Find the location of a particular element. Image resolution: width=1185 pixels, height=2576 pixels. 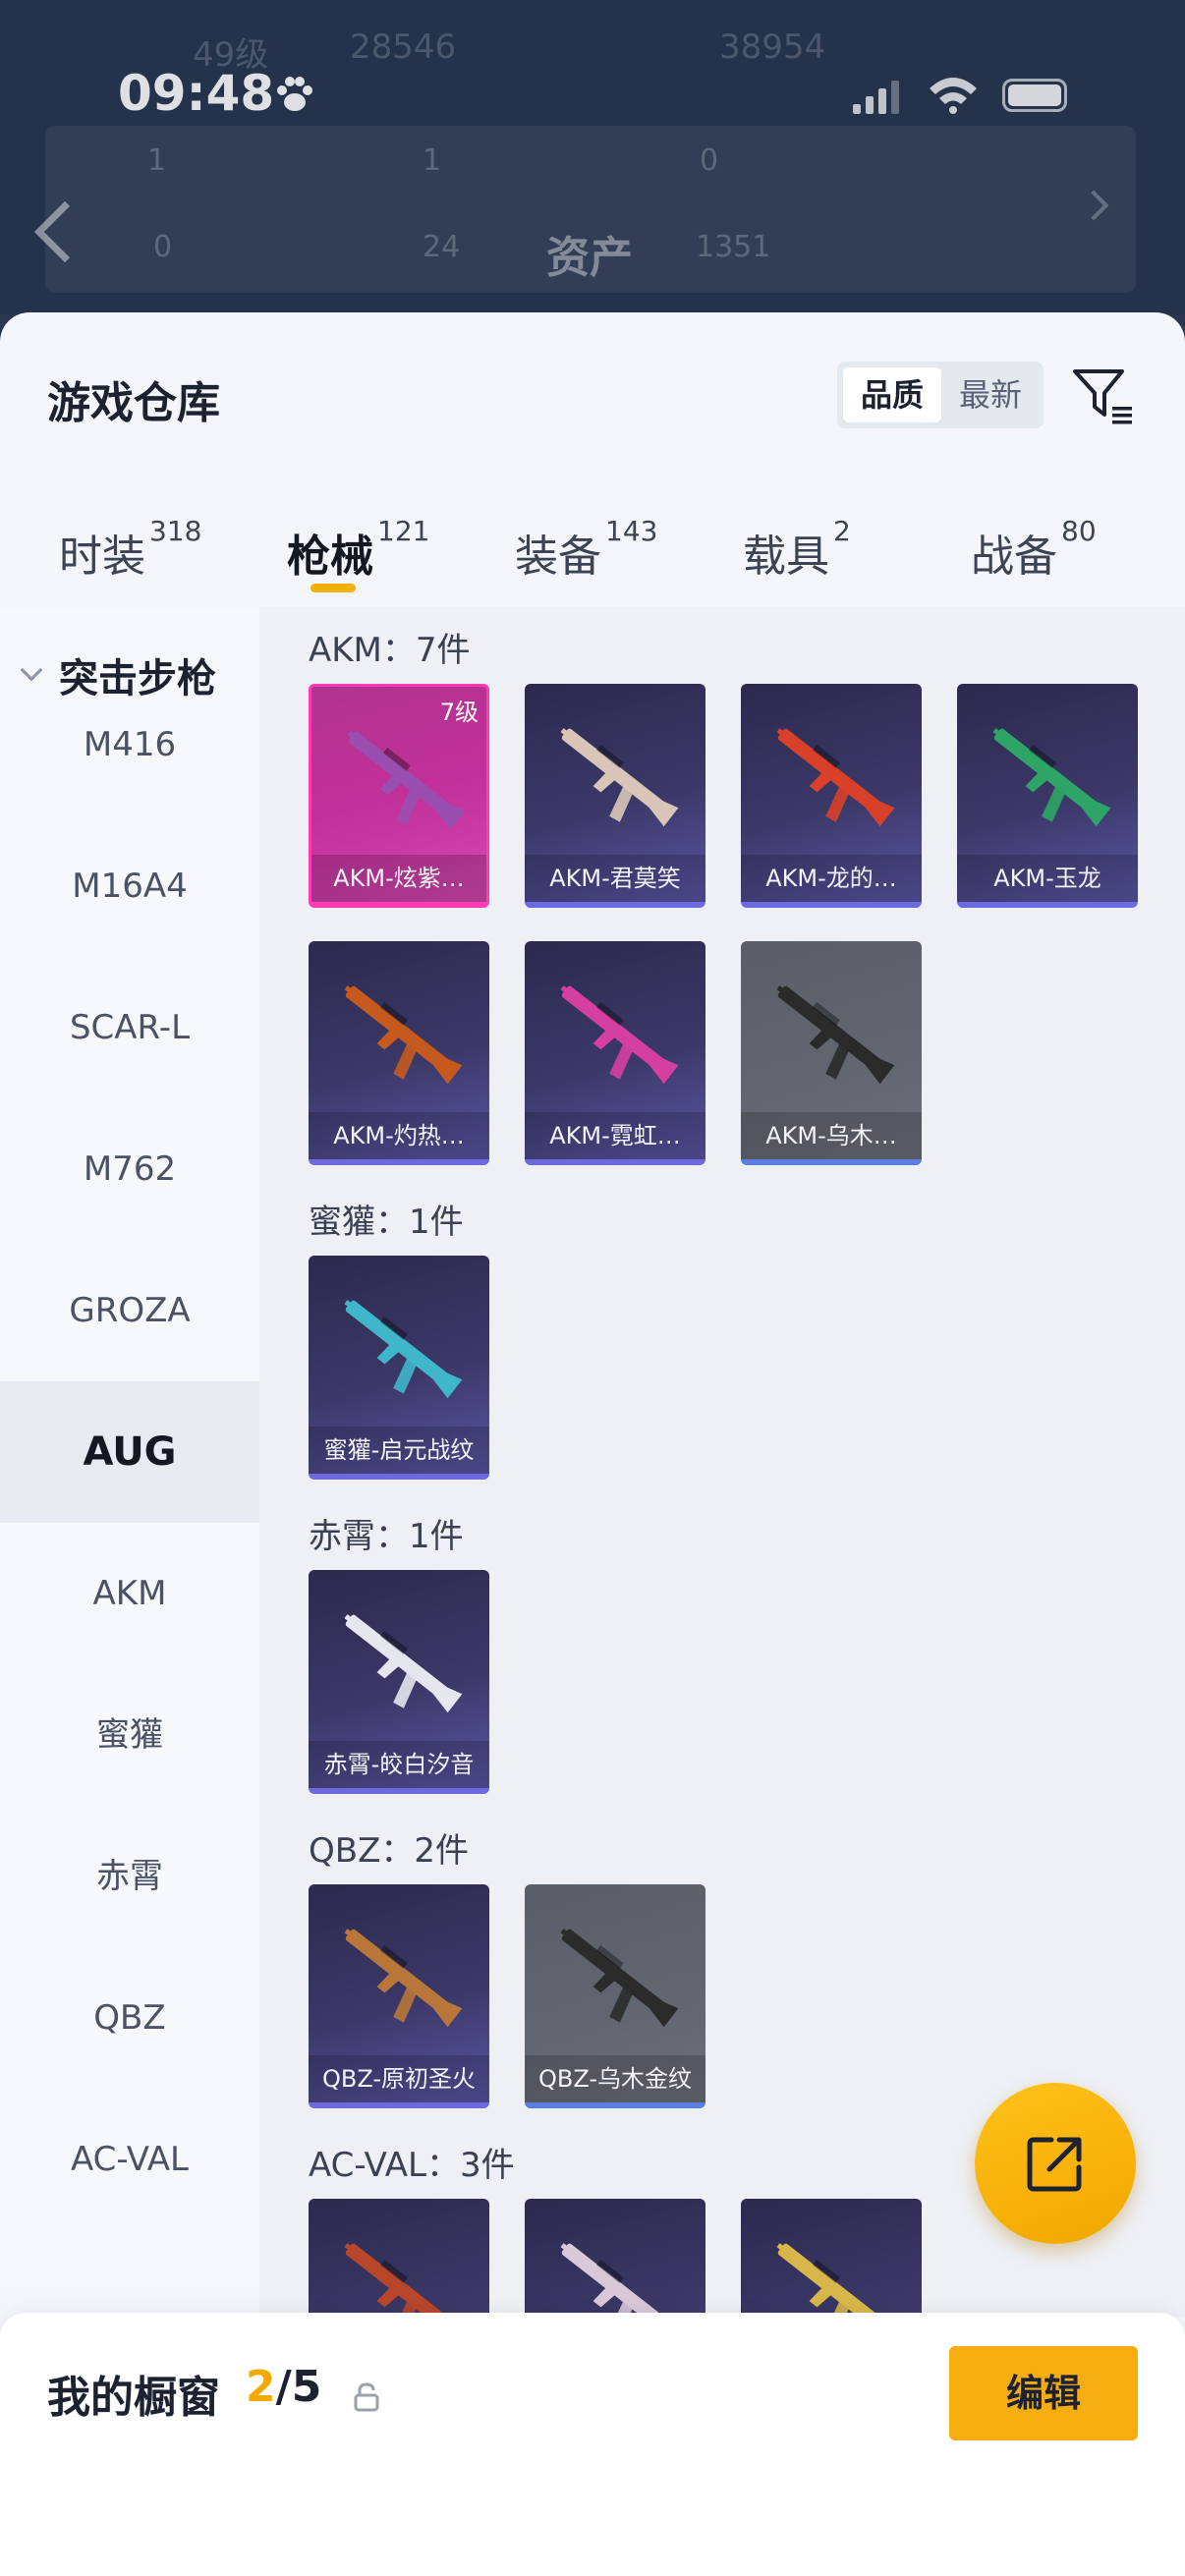

tab-vehicles: 载具2 is located at coordinates (797, 567).